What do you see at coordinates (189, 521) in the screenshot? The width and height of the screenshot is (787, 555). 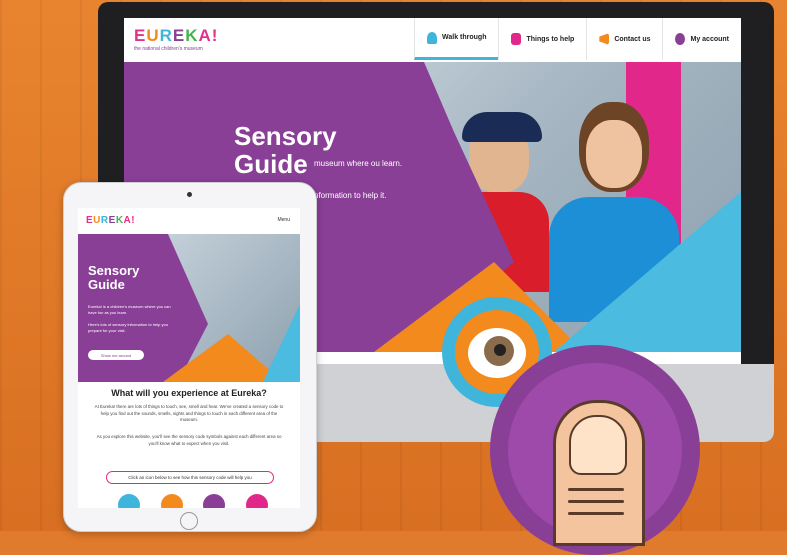 I see `tablet-home-button` at bounding box center [189, 521].